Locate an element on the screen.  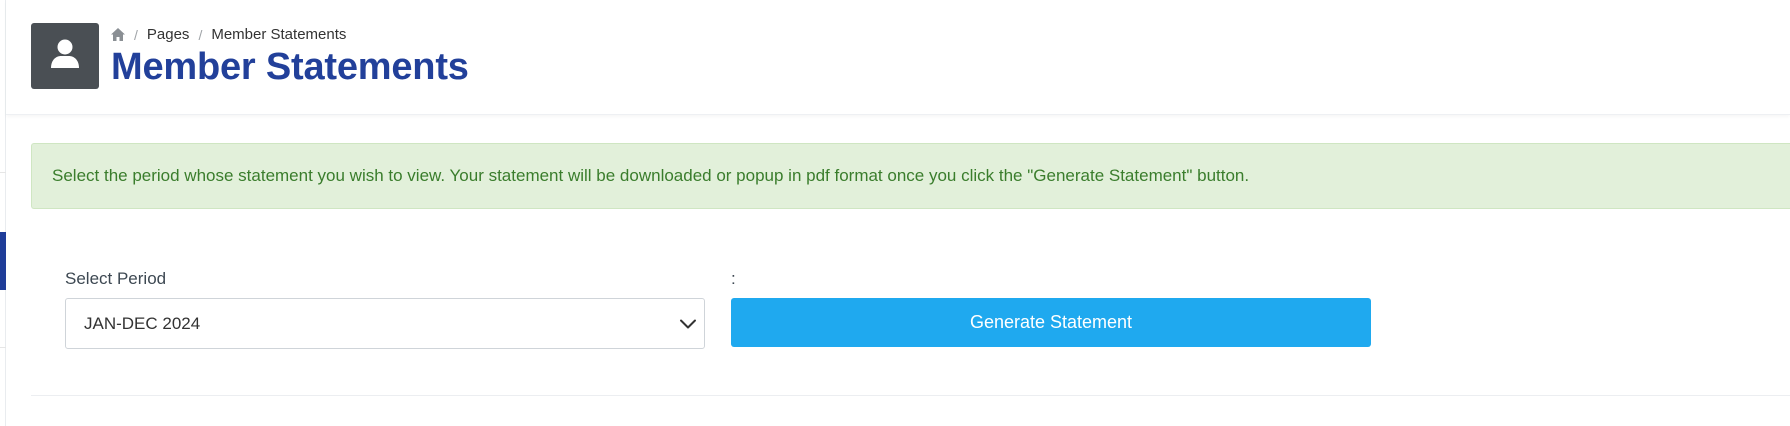
breadcrumb-item-pages: Pages is located at coordinates (168, 34).